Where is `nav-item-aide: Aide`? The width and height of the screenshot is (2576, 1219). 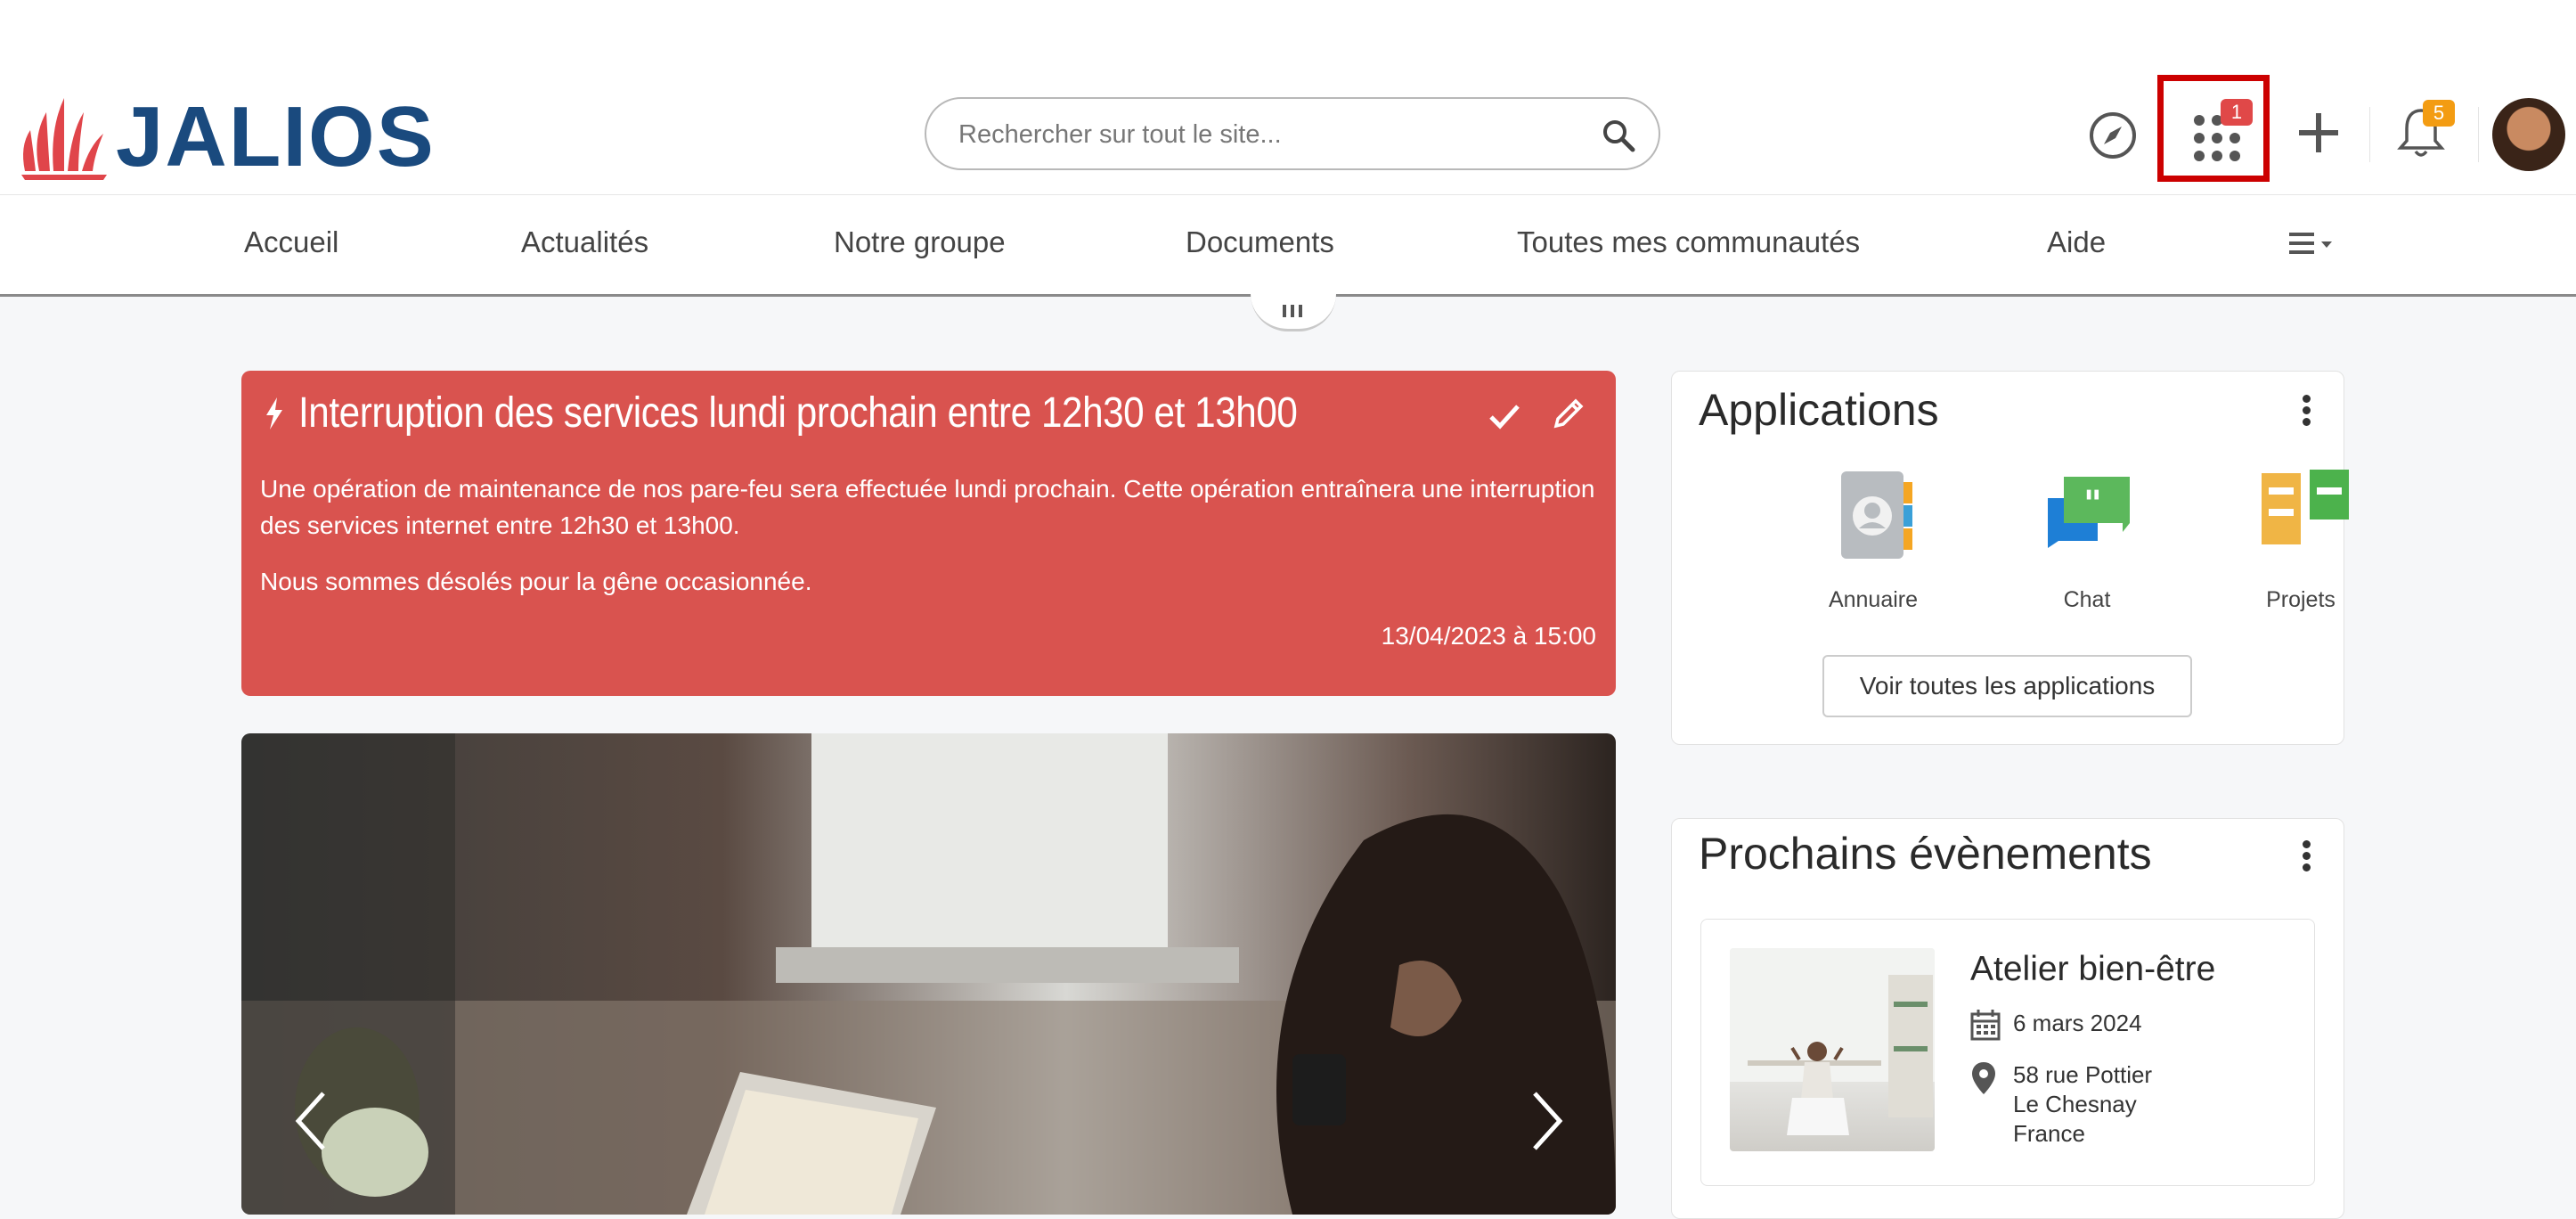
nav-item-aide: Aide is located at coordinates (2076, 242).